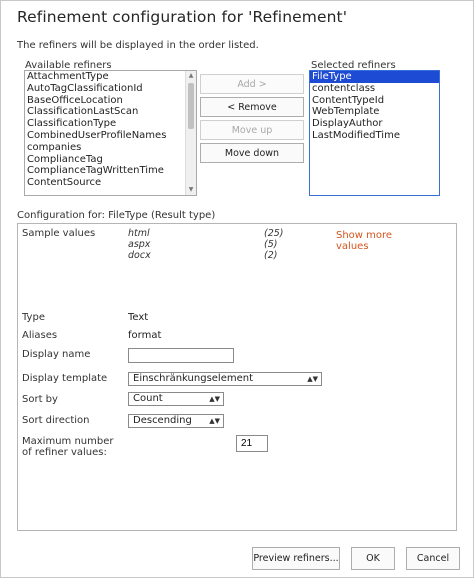 The image size is (474, 578). Describe the element at coordinates (252, 443) in the screenshot. I see `max-refiner-values-input` at that location.